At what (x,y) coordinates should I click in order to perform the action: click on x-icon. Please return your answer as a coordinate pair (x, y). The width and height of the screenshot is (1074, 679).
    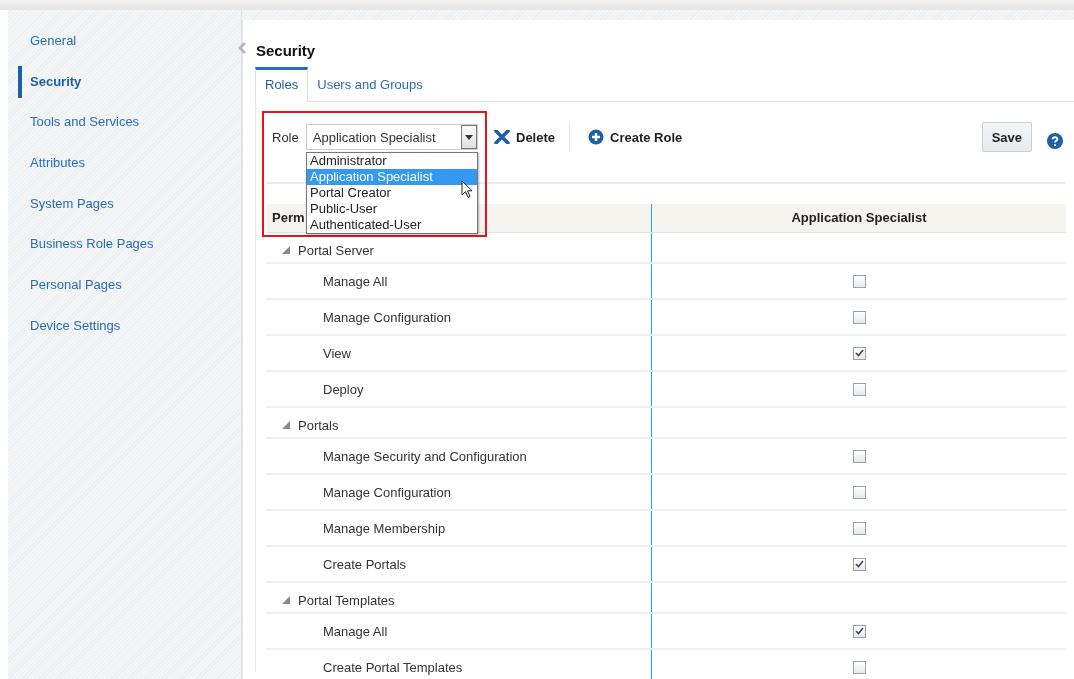
    Looking at the image, I should click on (502, 137).